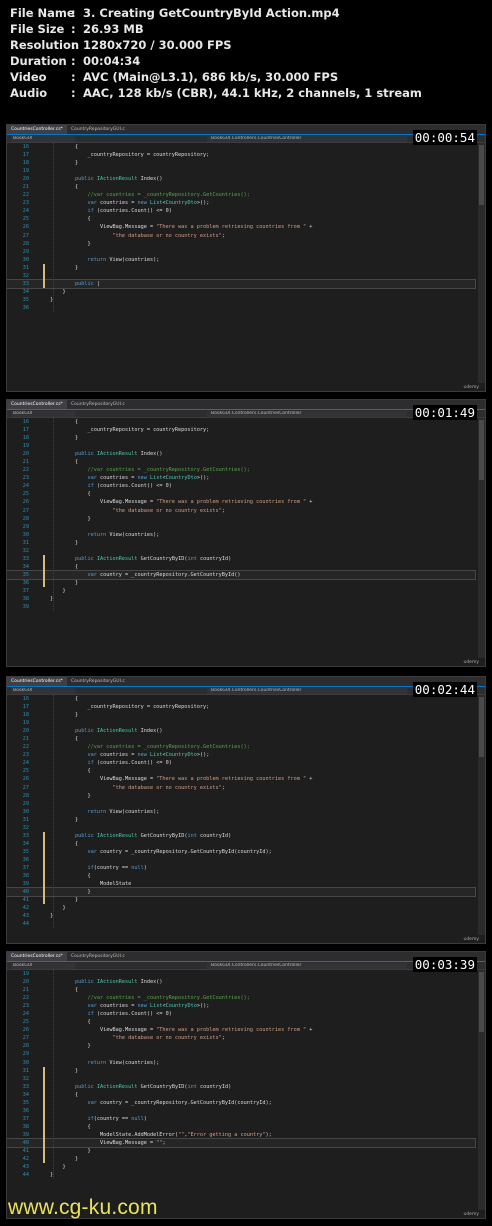 The height and width of the screenshot is (1226, 492). Describe the element at coordinates (83, 1207) in the screenshot. I see `site-watermark: www.cg-ku.com` at that location.